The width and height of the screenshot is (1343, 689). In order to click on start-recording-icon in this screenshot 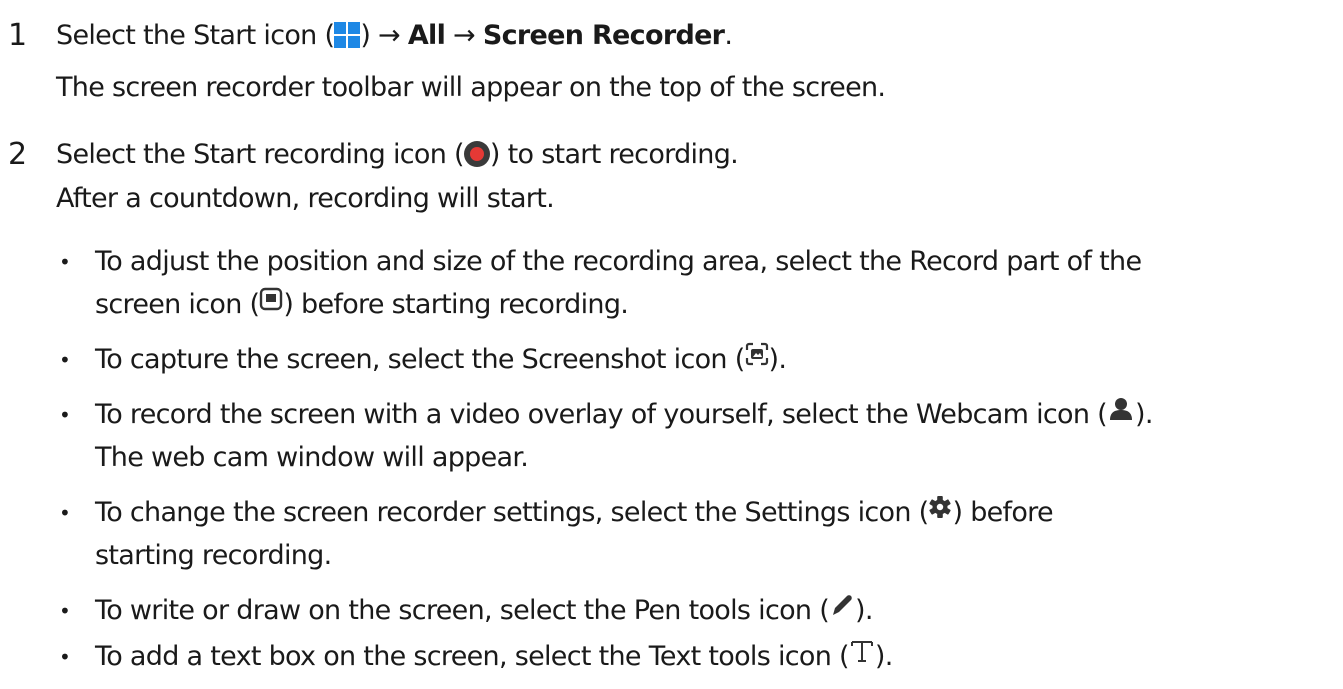, I will do `click(476, 153)`.